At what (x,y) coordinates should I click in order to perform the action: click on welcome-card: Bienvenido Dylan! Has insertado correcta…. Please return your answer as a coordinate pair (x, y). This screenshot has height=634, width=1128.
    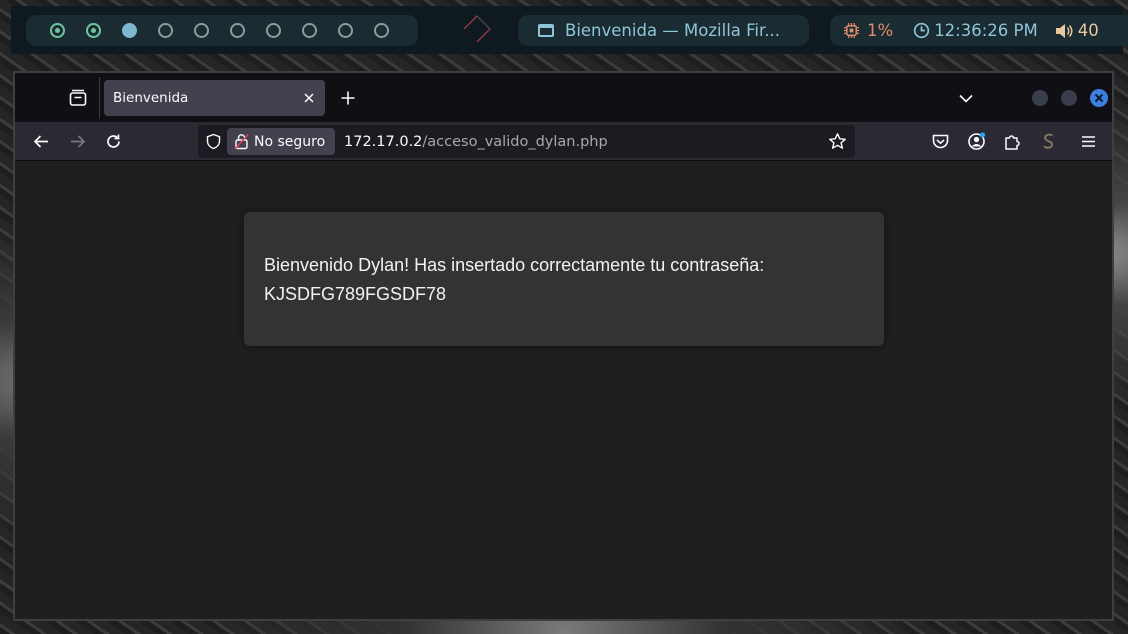
    Looking at the image, I should click on (564, 279).